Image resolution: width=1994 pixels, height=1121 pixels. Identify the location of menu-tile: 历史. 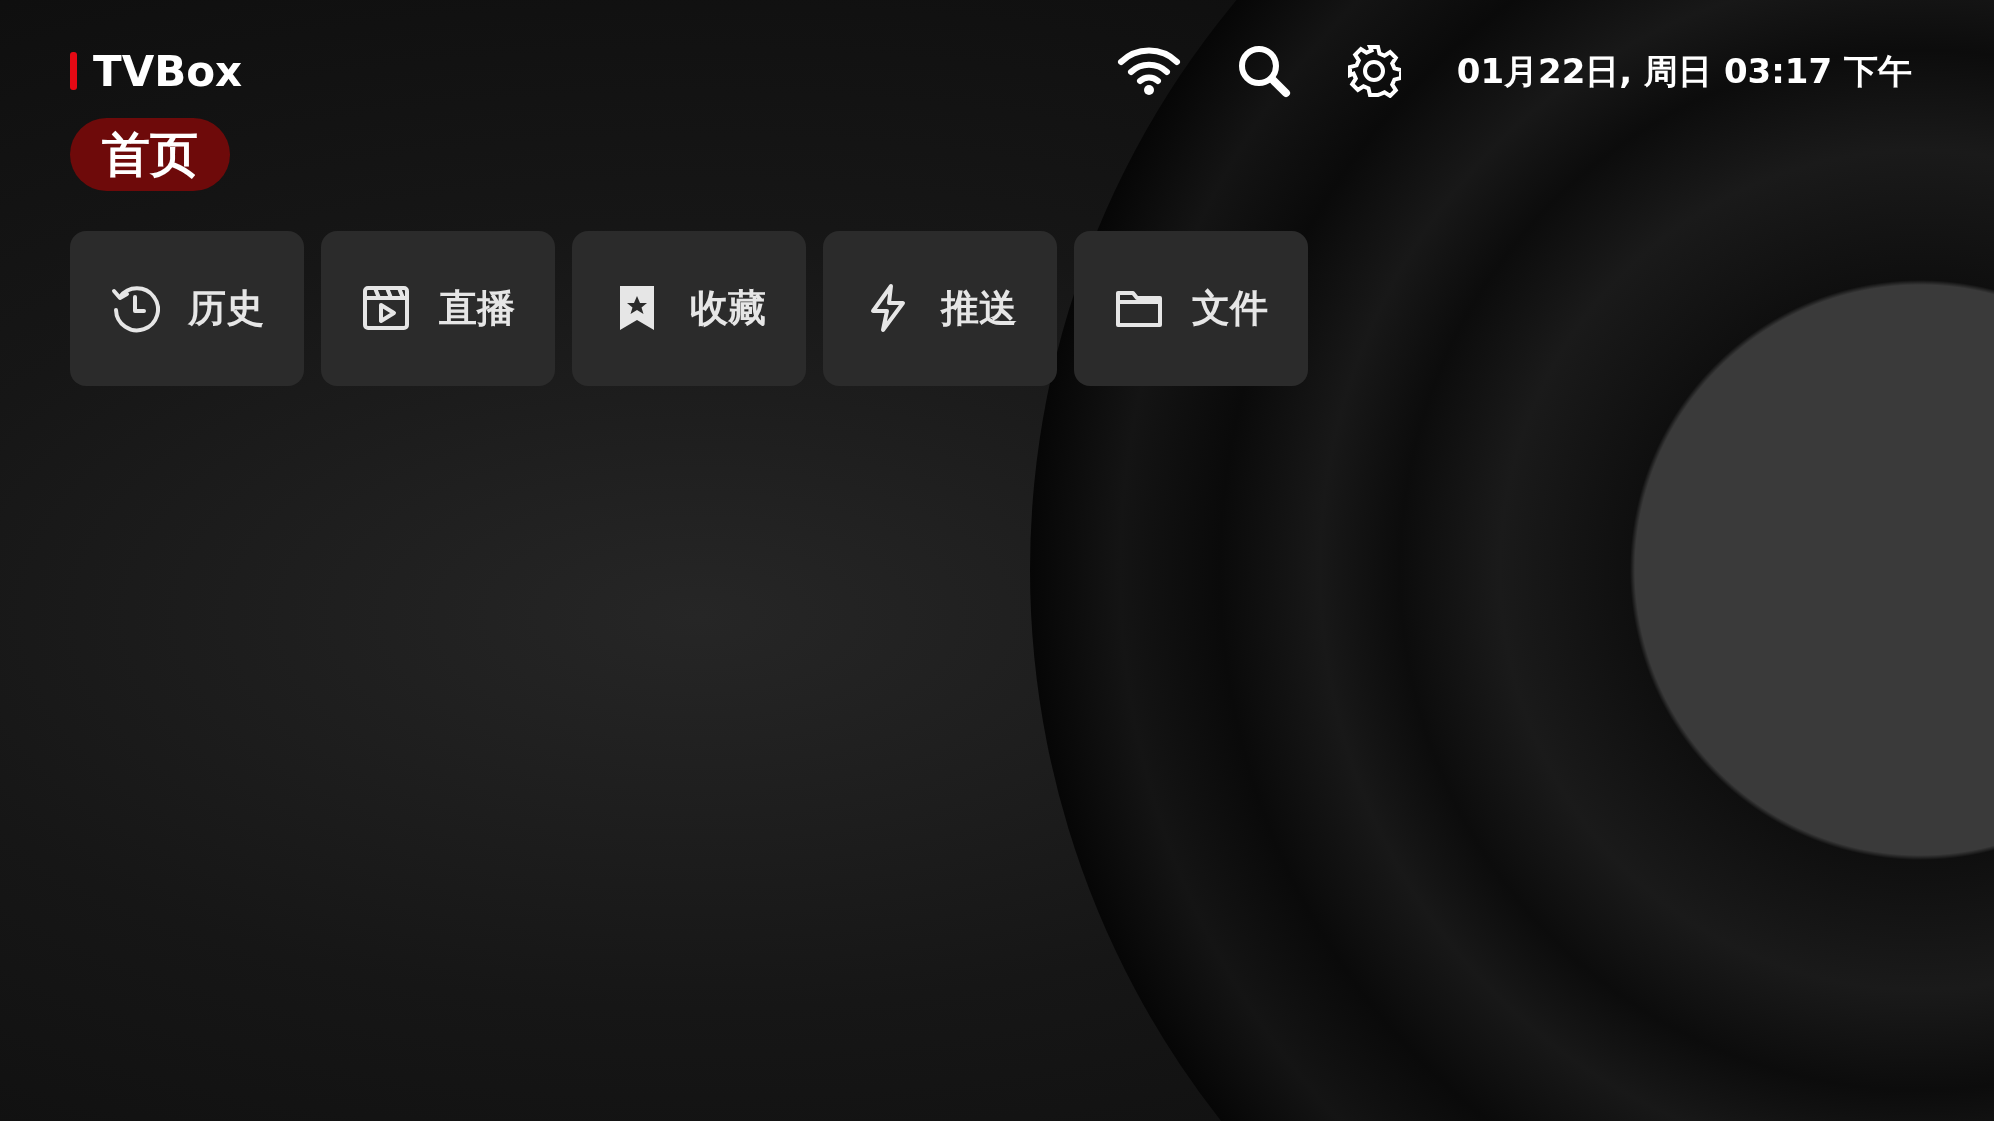
(187, 308).